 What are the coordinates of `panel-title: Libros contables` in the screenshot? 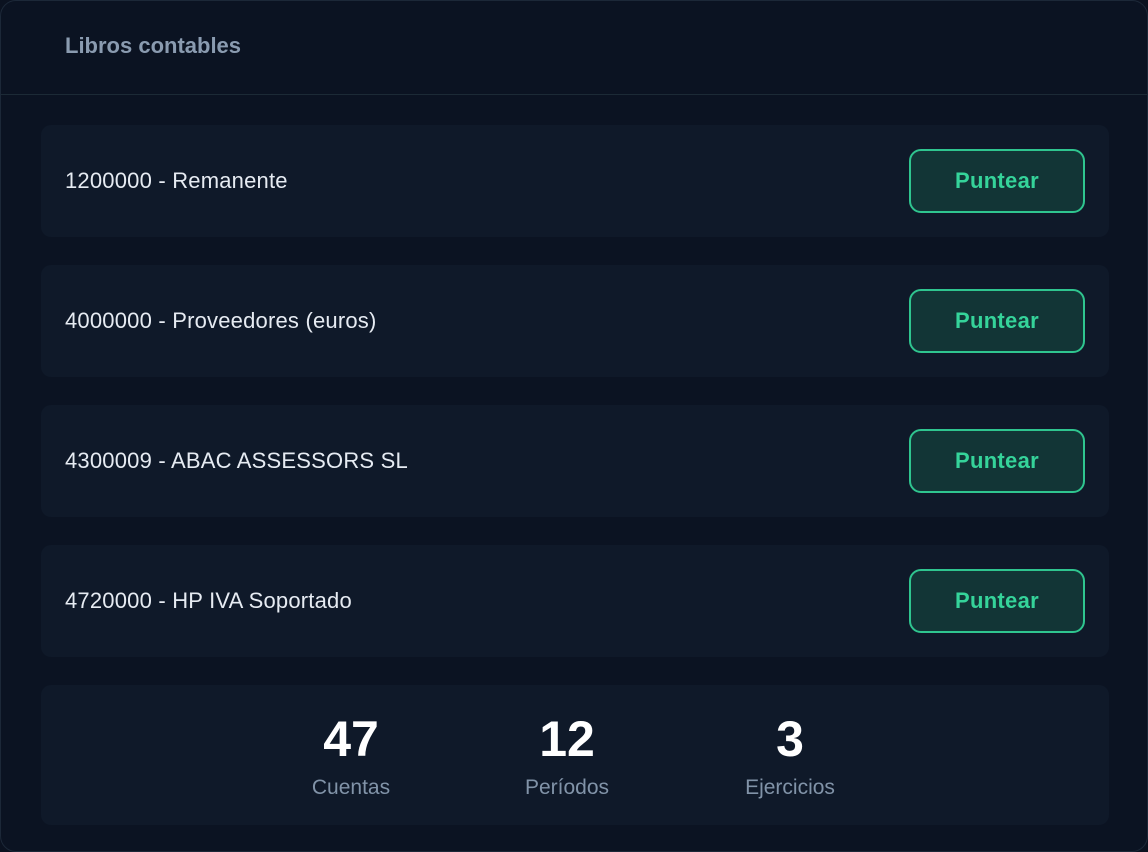 It's located at (153, 45).